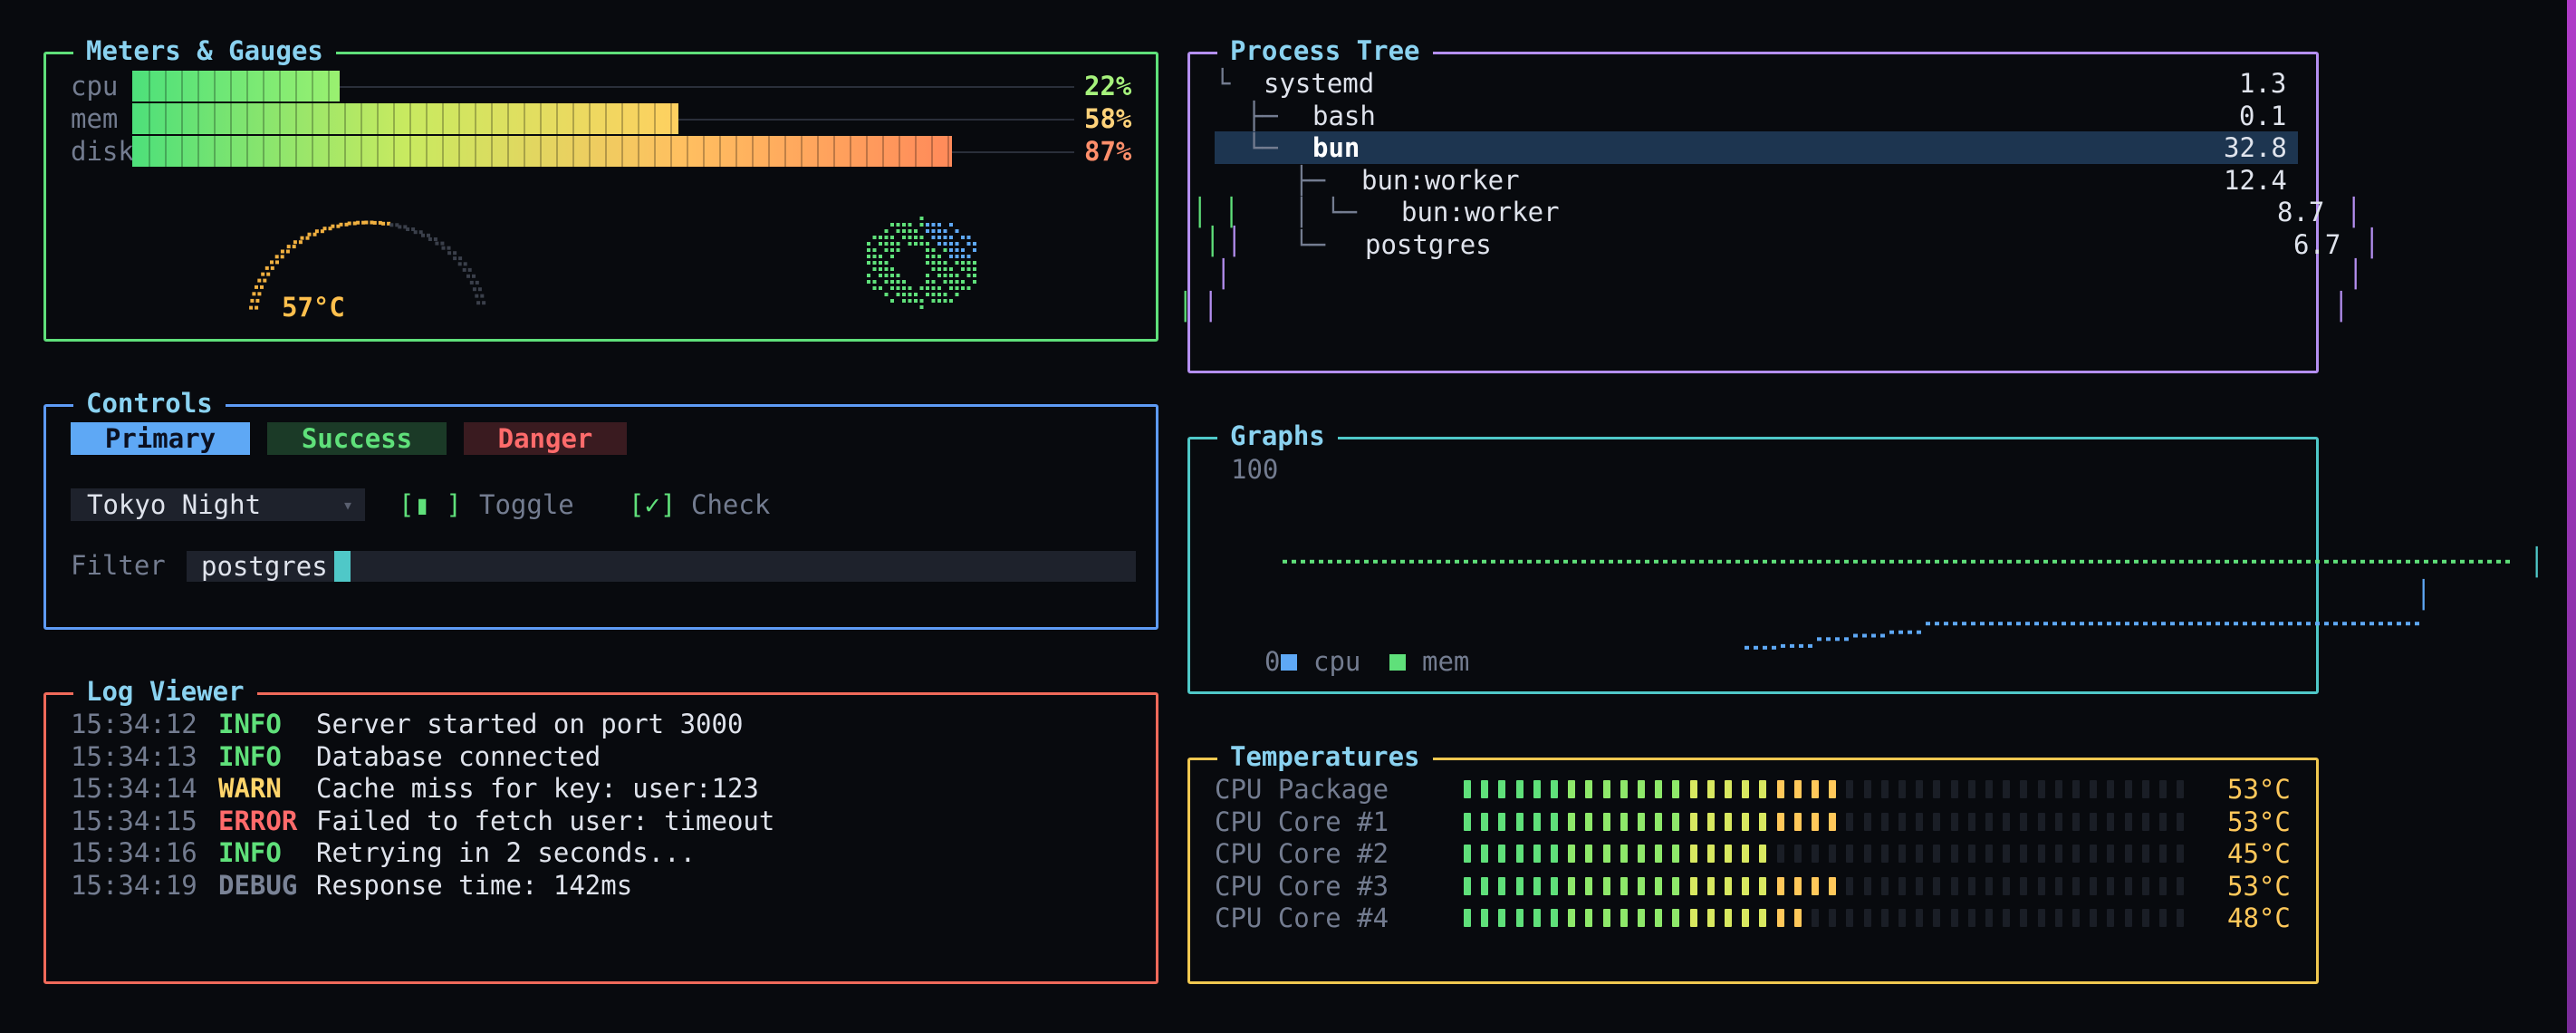 The height and width of the screenshot is (1033, 2576). What do you see at coordinates (2259, 918) in the screenshot?
I see `temp-value: 48°C` at bounding box center [2259, 918].